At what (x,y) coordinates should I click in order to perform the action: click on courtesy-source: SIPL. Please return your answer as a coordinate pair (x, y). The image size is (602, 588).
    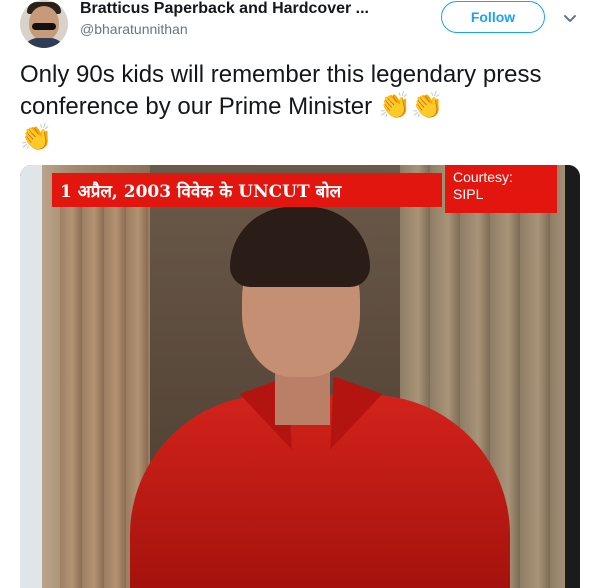
    Looking at the image, I should click on (468, 194).